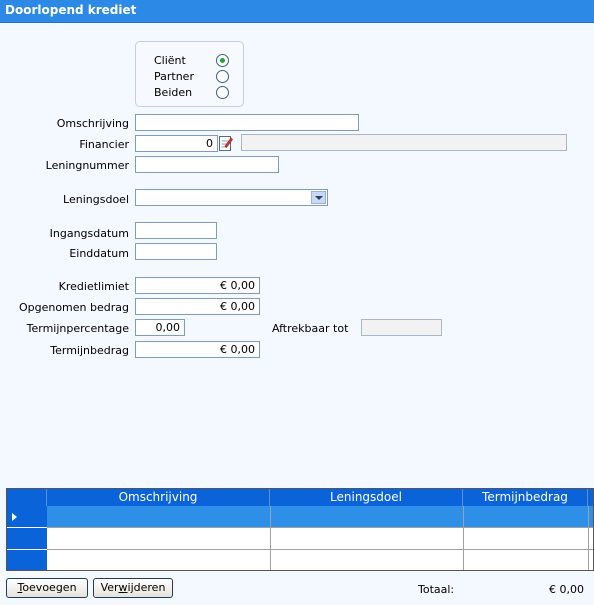 The width and height of the screenshot is (594, 605). Describe the element at coordinates (176, 143) in the screenshot. I see `financier-code-input: 0` at that location.